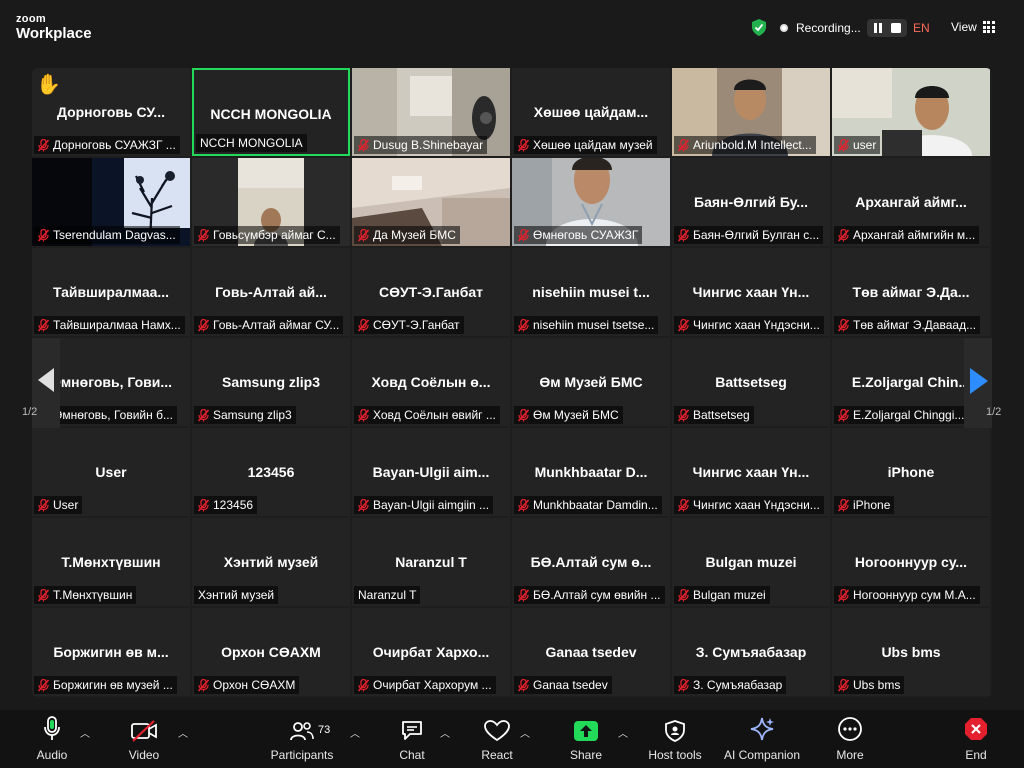 The width and height of the screenshot is (1024, 768). Describe the element at coordinates (407, 235) in the screenshot. I see `participant-name-label: Да Музей БМС` at that location.